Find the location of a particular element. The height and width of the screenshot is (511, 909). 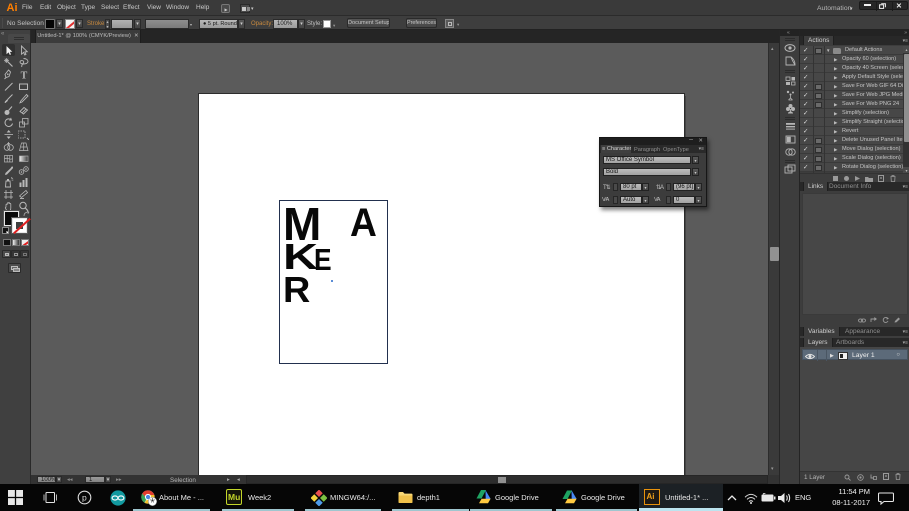

svg-text: T is located at coordinates (24, 75).